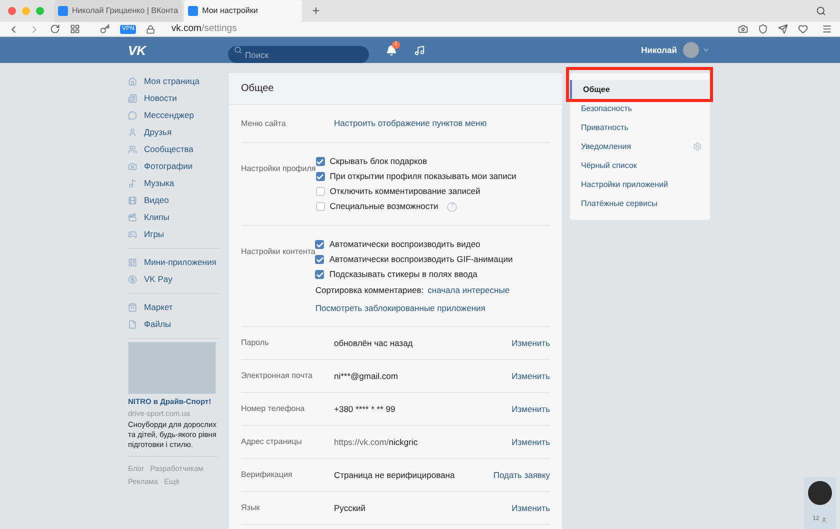 The image size is (840, 529). What do you see at coordinates (277, 376) in the screenshot?
I see `setting-label: Электронная почта` at bounding box center [277, 376].